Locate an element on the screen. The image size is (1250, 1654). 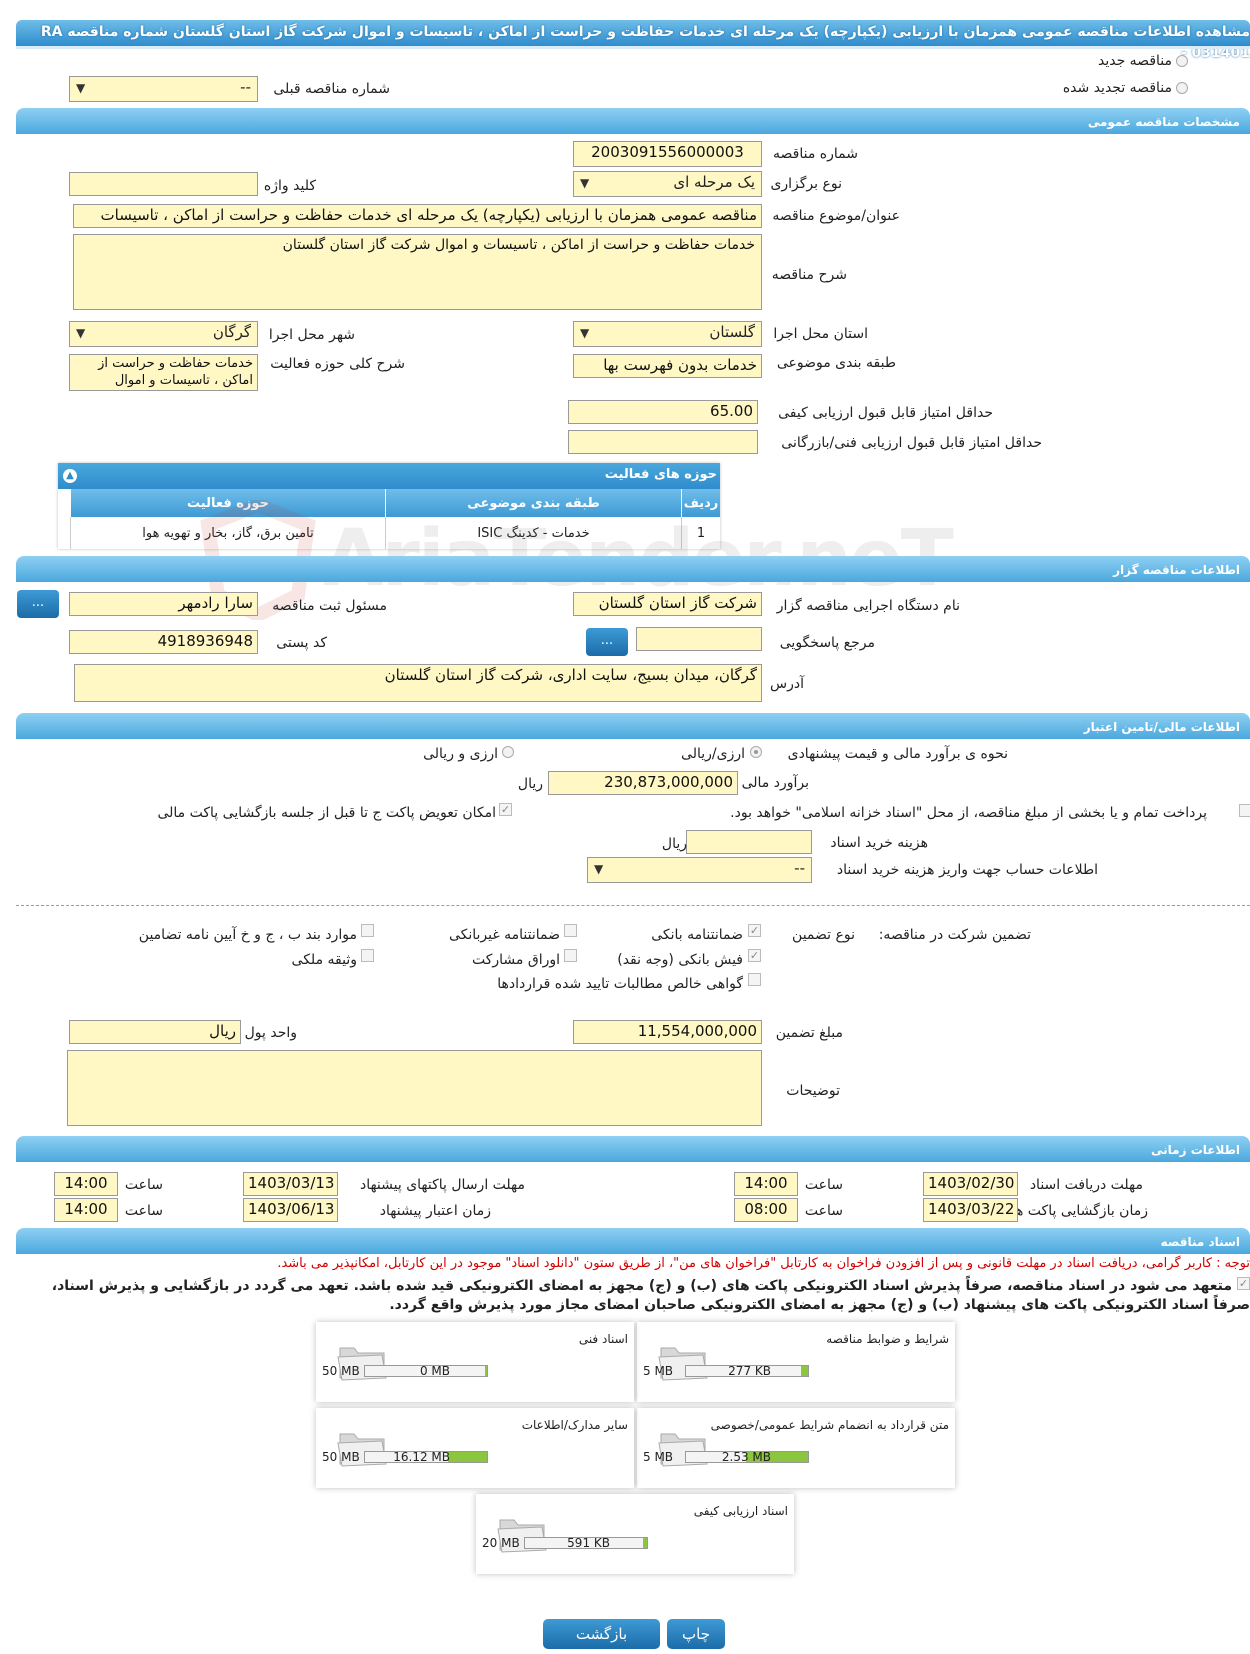
tender-number-field: 2003091556000003 is located at coordinates (667, 154).